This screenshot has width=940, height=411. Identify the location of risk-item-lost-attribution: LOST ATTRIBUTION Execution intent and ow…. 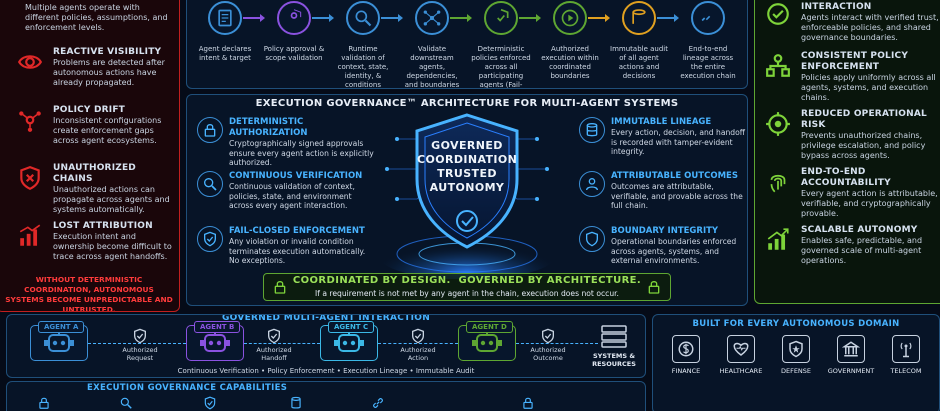
(95, 241).